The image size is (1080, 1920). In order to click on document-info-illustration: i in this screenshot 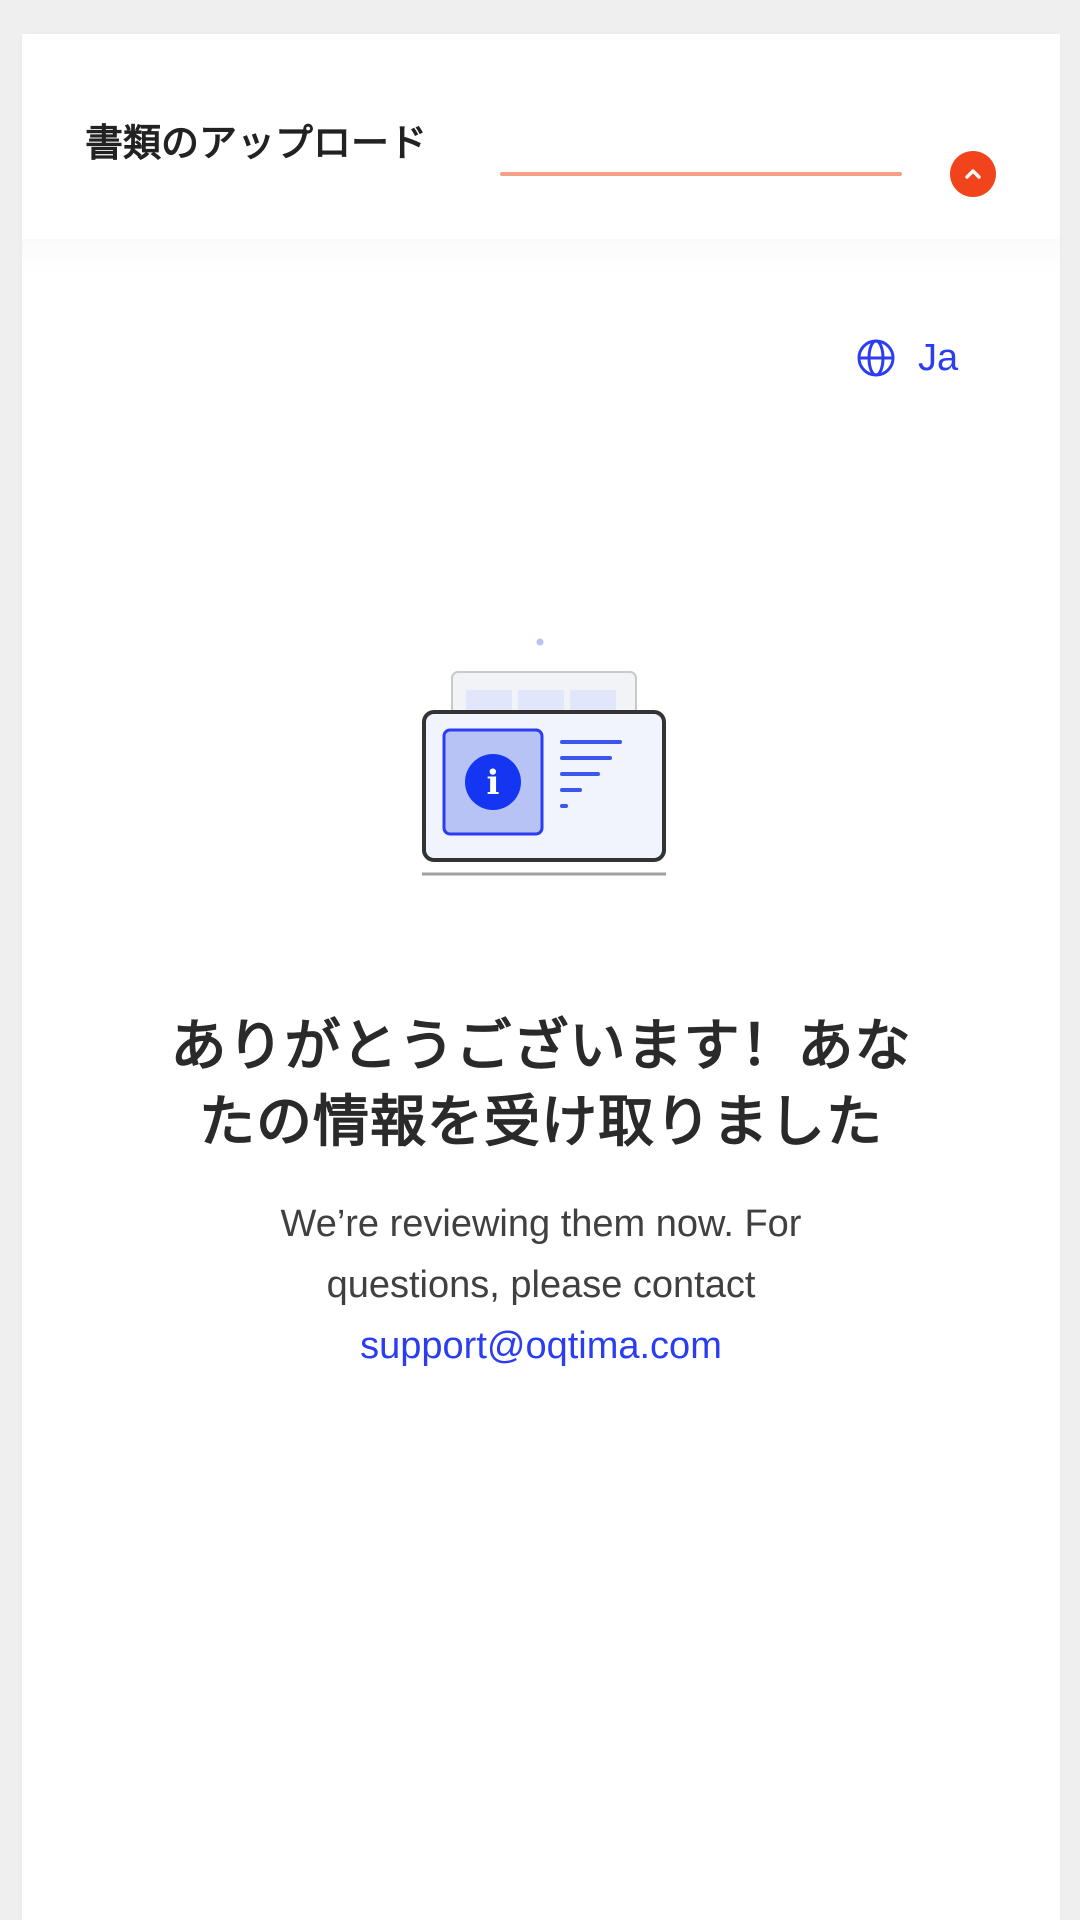, I will do `click(544, 757)`.